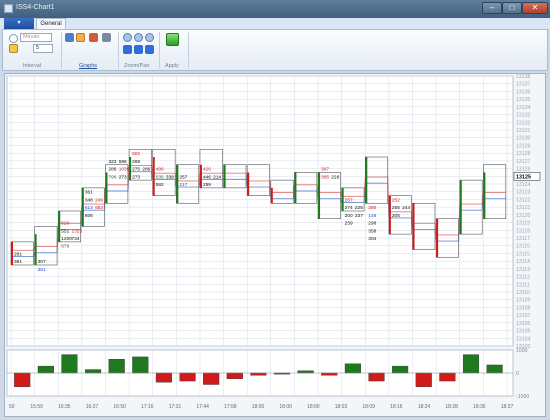 This screenshot has width=550, height=420. What do you see at coordinates (92, 407) in the screenshot?
I see `time-axis-label: 16:37` at bounding box center [92, 407].